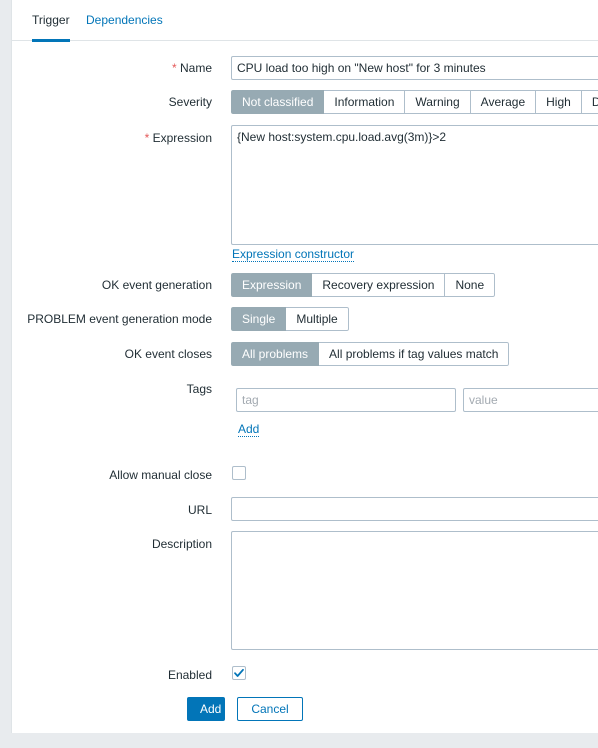 The height and width of the screenshot is (748, 598). I want to click on description-label: Description, so click(181, 544).